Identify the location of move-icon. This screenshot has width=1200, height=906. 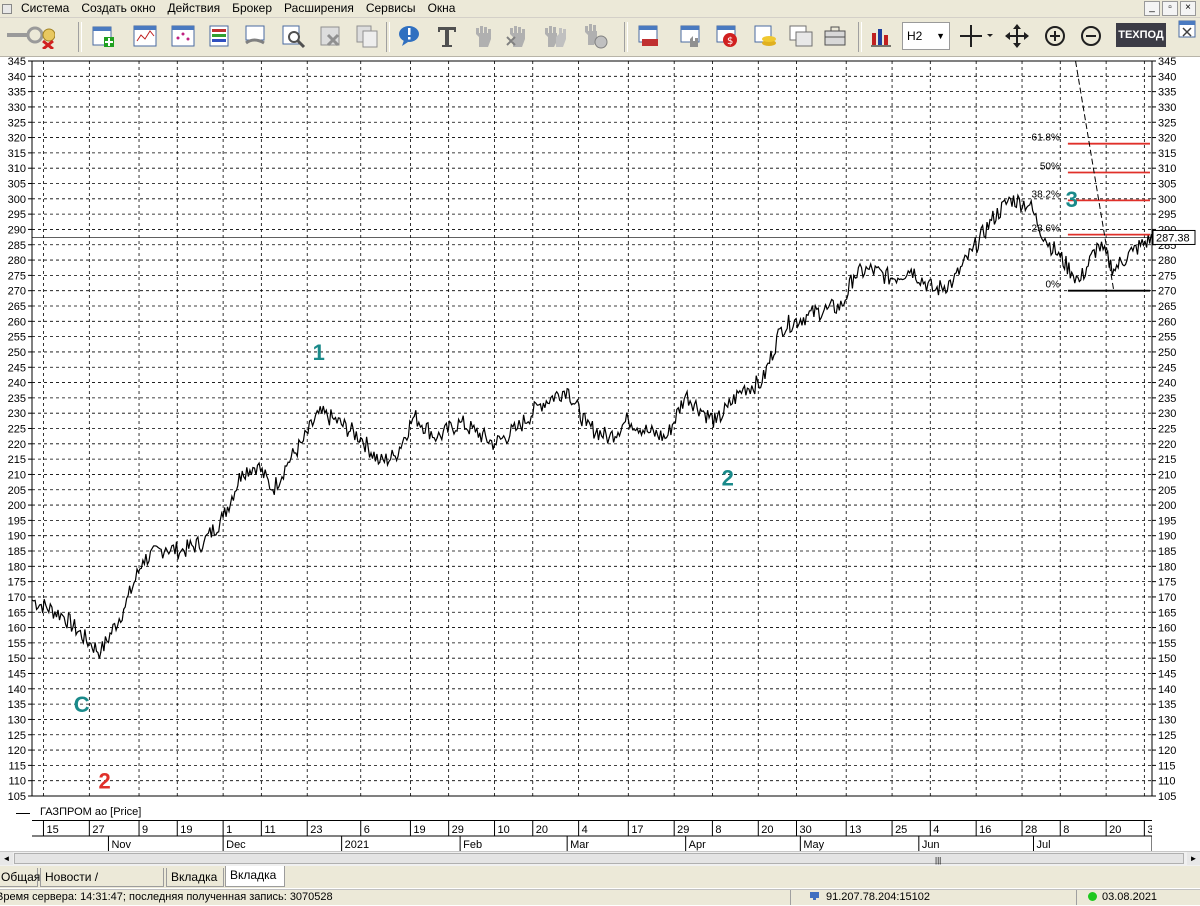
(1017, 36).